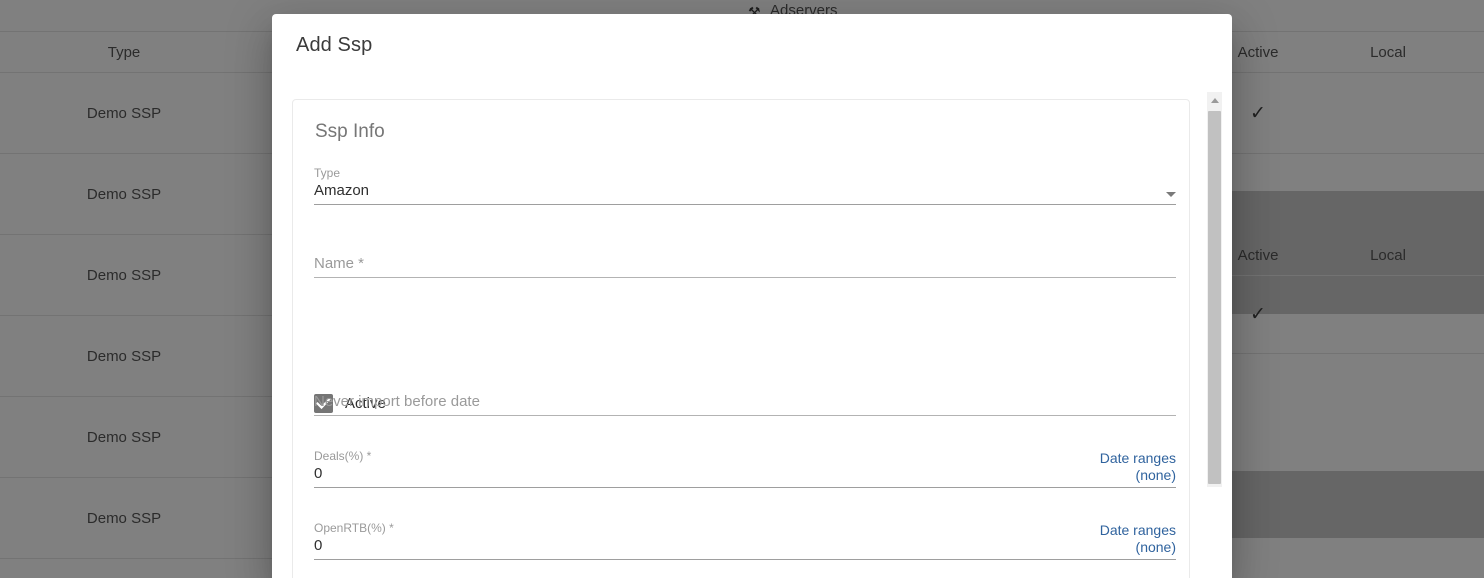  What do you see at coordinates (124, 52) in the screenshot?
I see `column-header-type: Type` at bounding box center [124, 52].